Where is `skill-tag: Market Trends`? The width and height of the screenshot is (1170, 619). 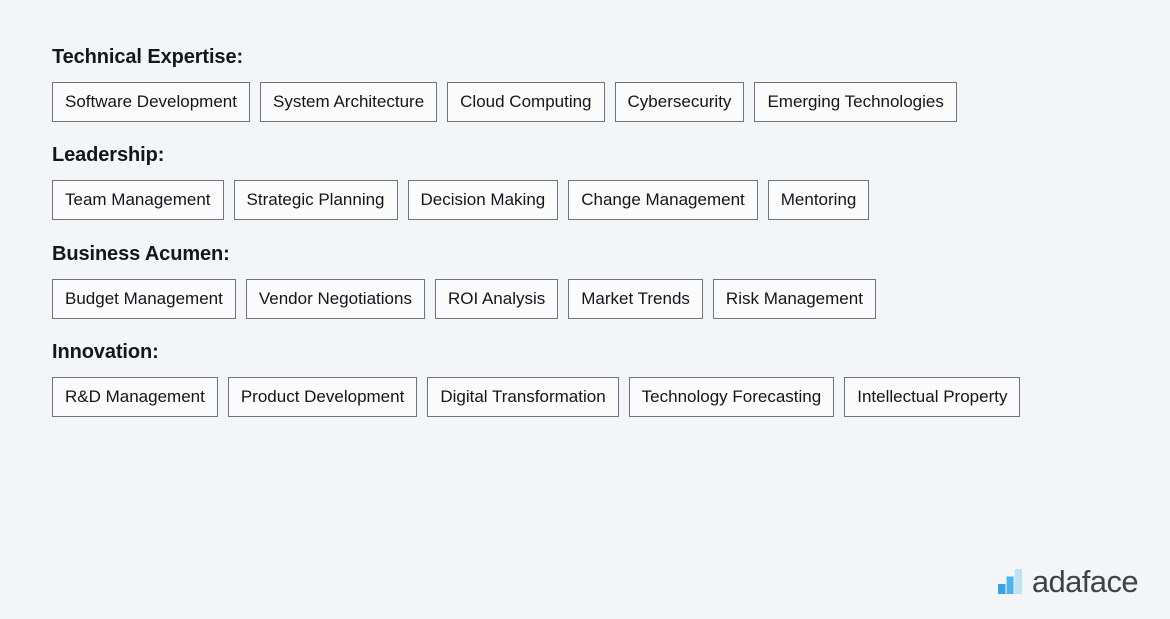
skill-tag: Market Trends is located at coordinates (635, 299).